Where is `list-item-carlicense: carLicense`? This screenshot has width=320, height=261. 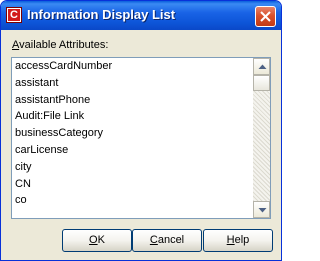
list-item-carlicense: carLicense is located at coordinates (132, 150).